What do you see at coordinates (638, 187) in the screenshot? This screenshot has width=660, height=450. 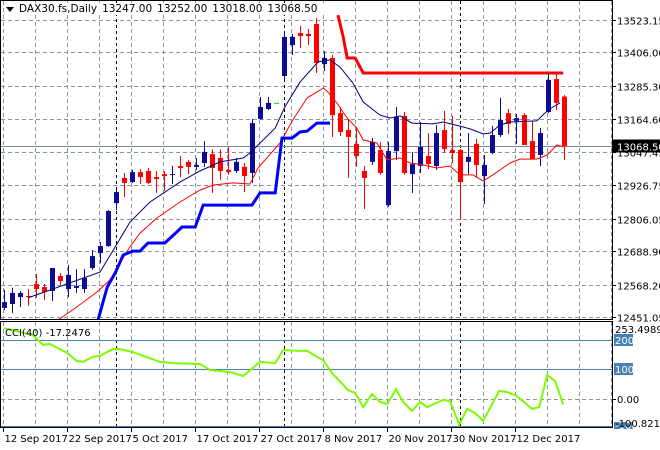 I see `price-tick-label: 12926.75` at bounding box center [638, 187].